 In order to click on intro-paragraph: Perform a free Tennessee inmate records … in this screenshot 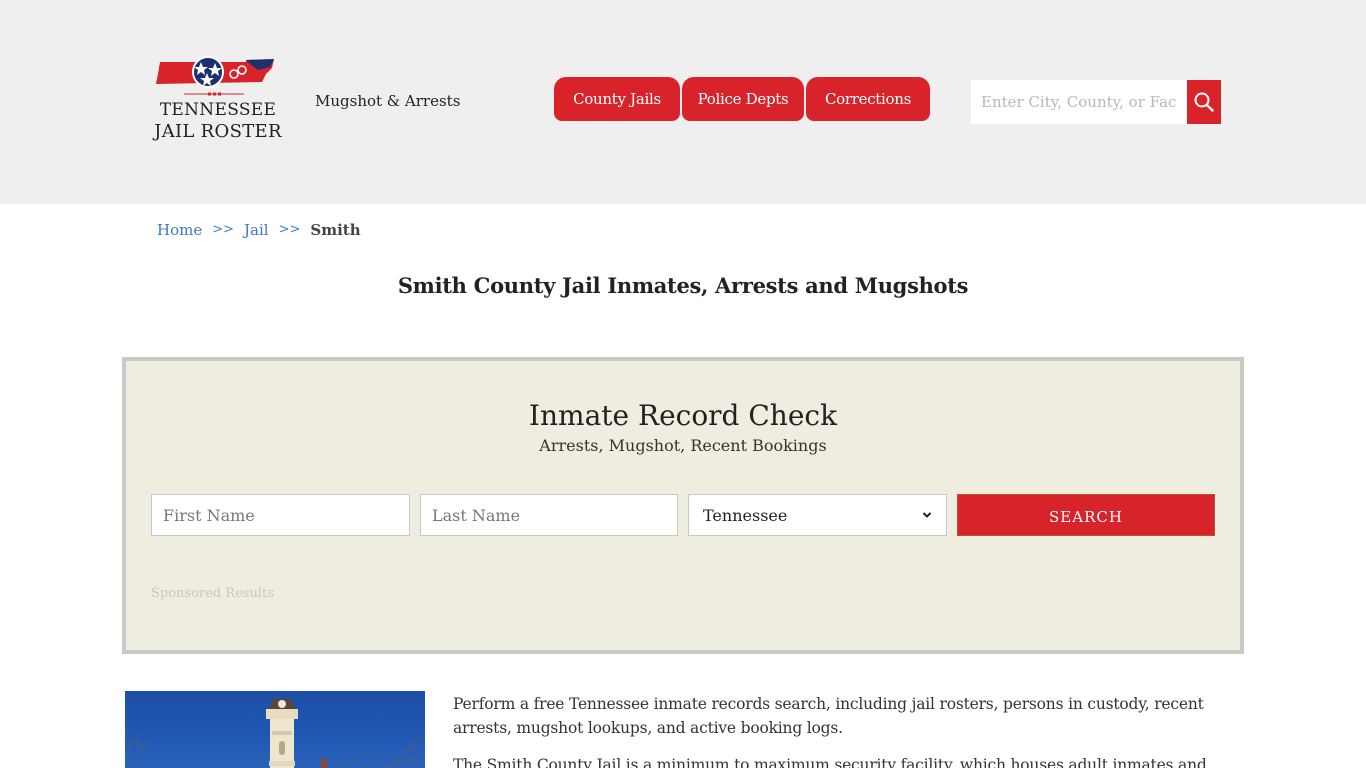, I will do `click(828, 716)`.